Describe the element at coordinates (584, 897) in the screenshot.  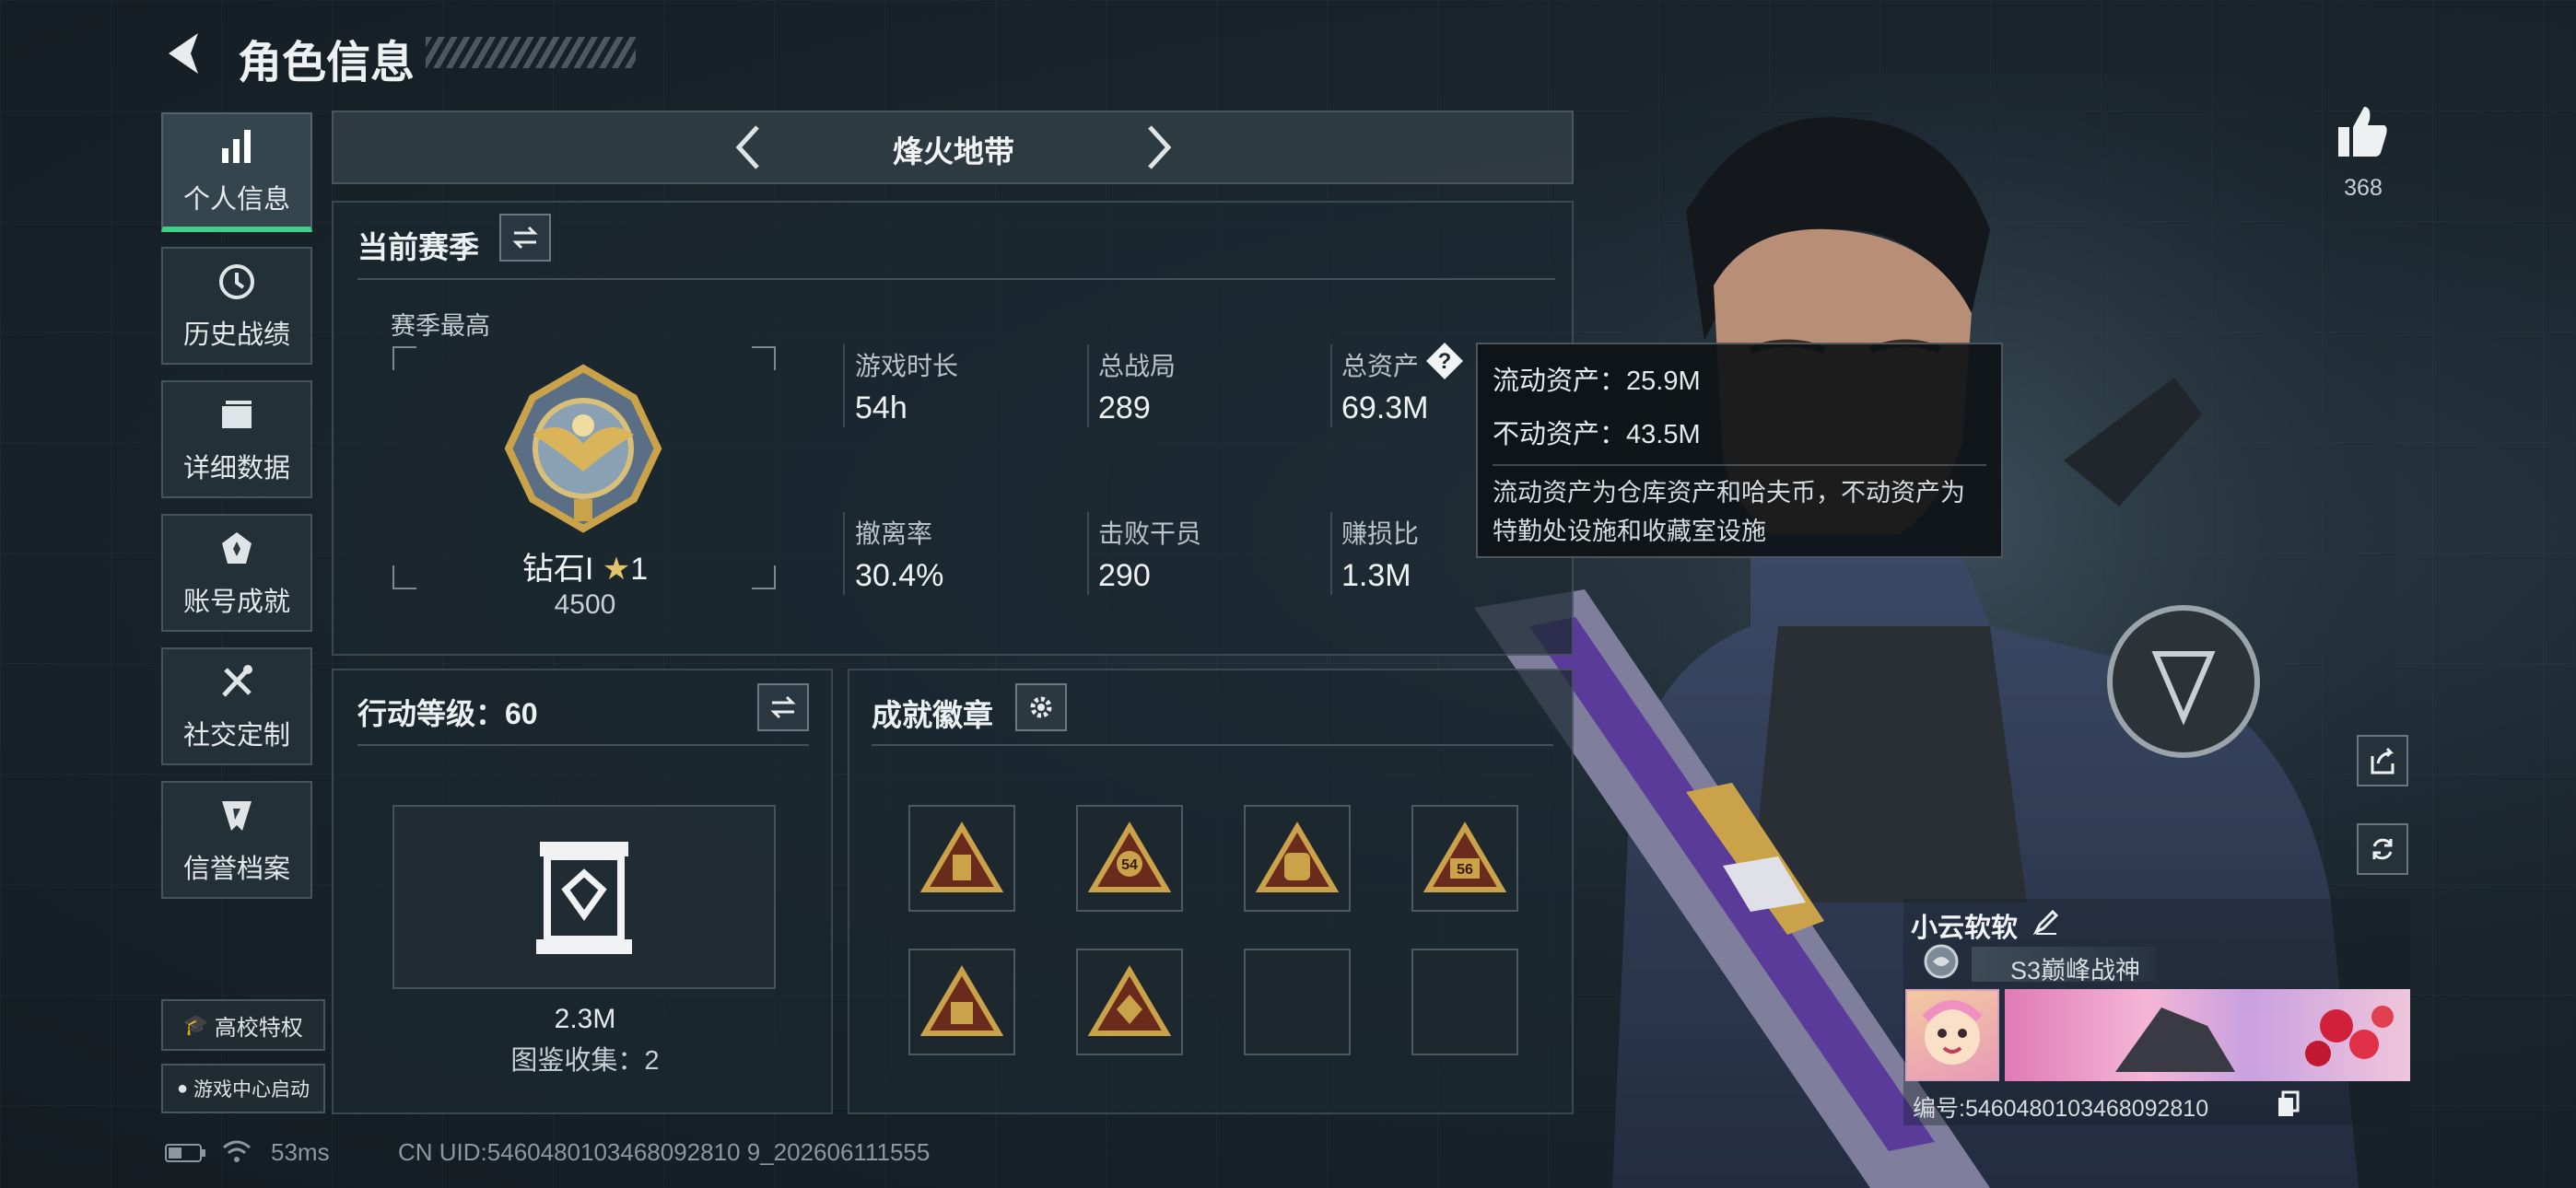
I see `collection-display-icon` at that location.